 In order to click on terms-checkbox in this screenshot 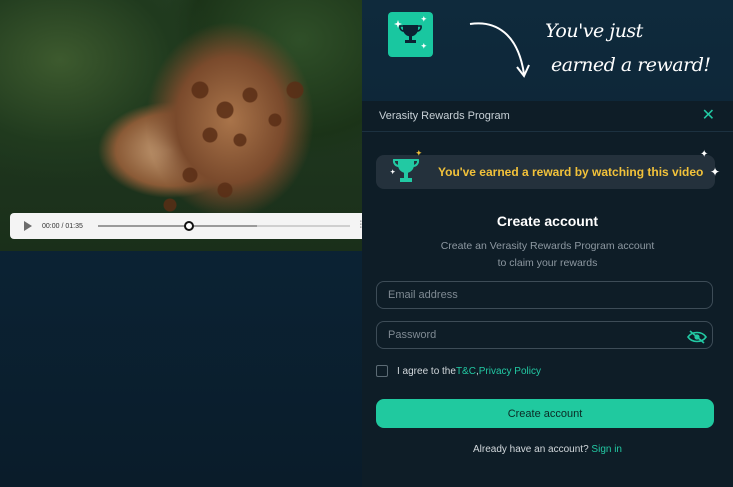, I will do `click(382, 371)`.